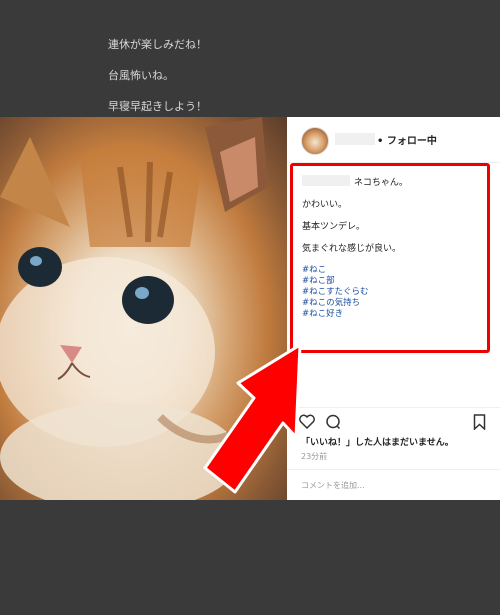 The width and height of the screenshot is (500, 615). What do you see at coordinates (390, 258) in the screenshot?
I see `highlight-box` at bounding box center [390, 258].